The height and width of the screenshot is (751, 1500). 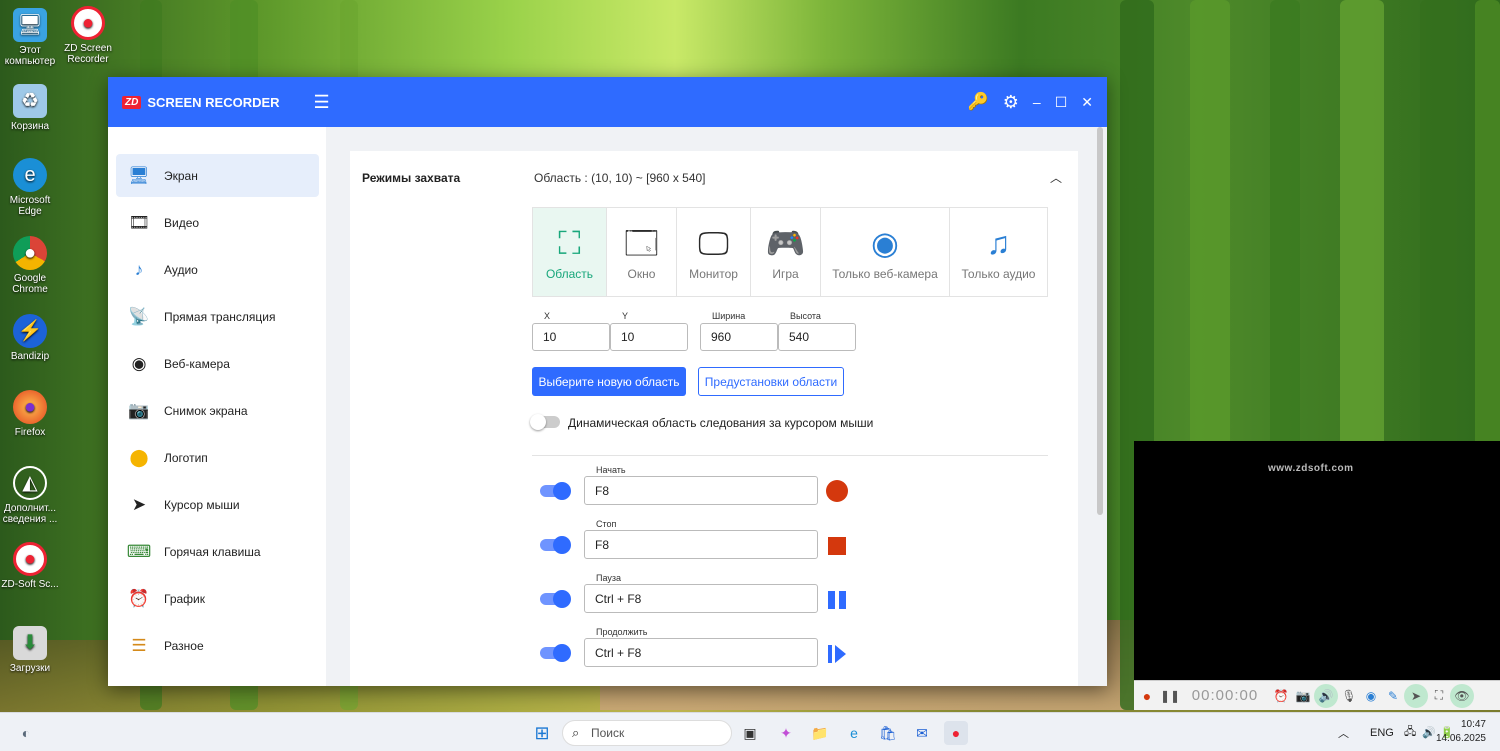 What do you see at coordinates (139, 551) in the screenshot?
I see `keyboard-icon: ⌨` at bounding box center [139, 551].